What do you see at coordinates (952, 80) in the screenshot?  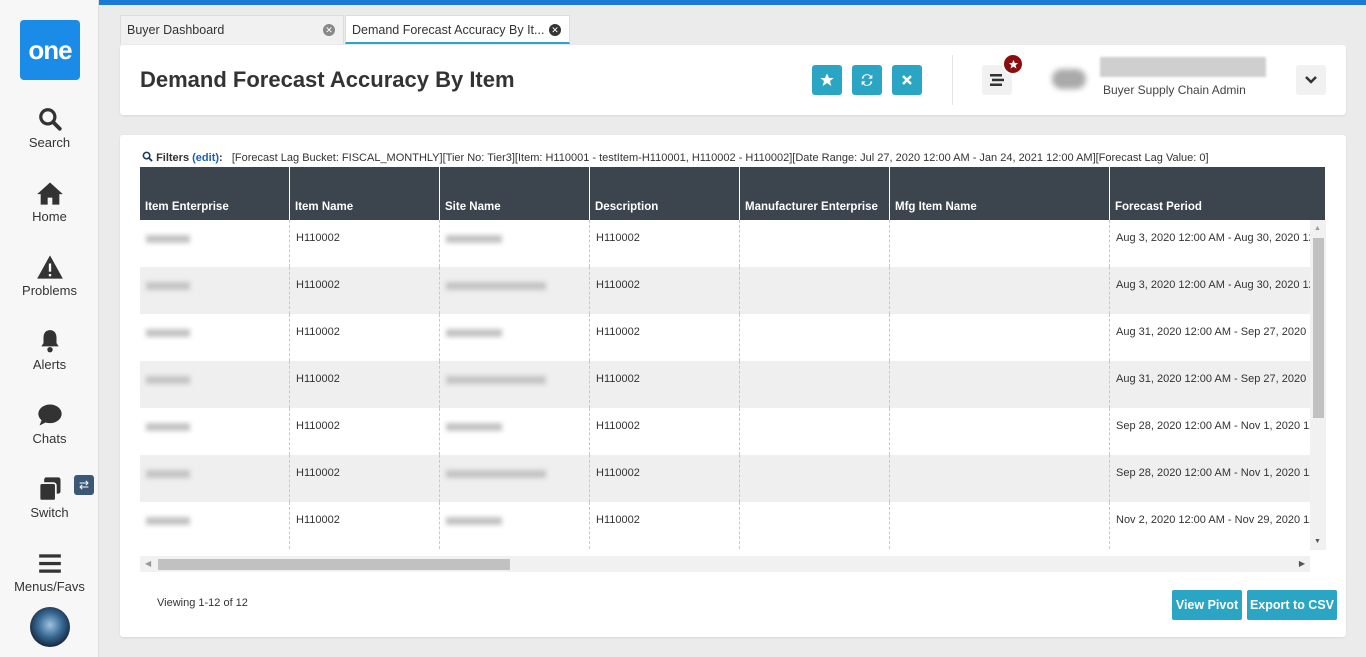 I see `divider` at bounding box center [952, 80].